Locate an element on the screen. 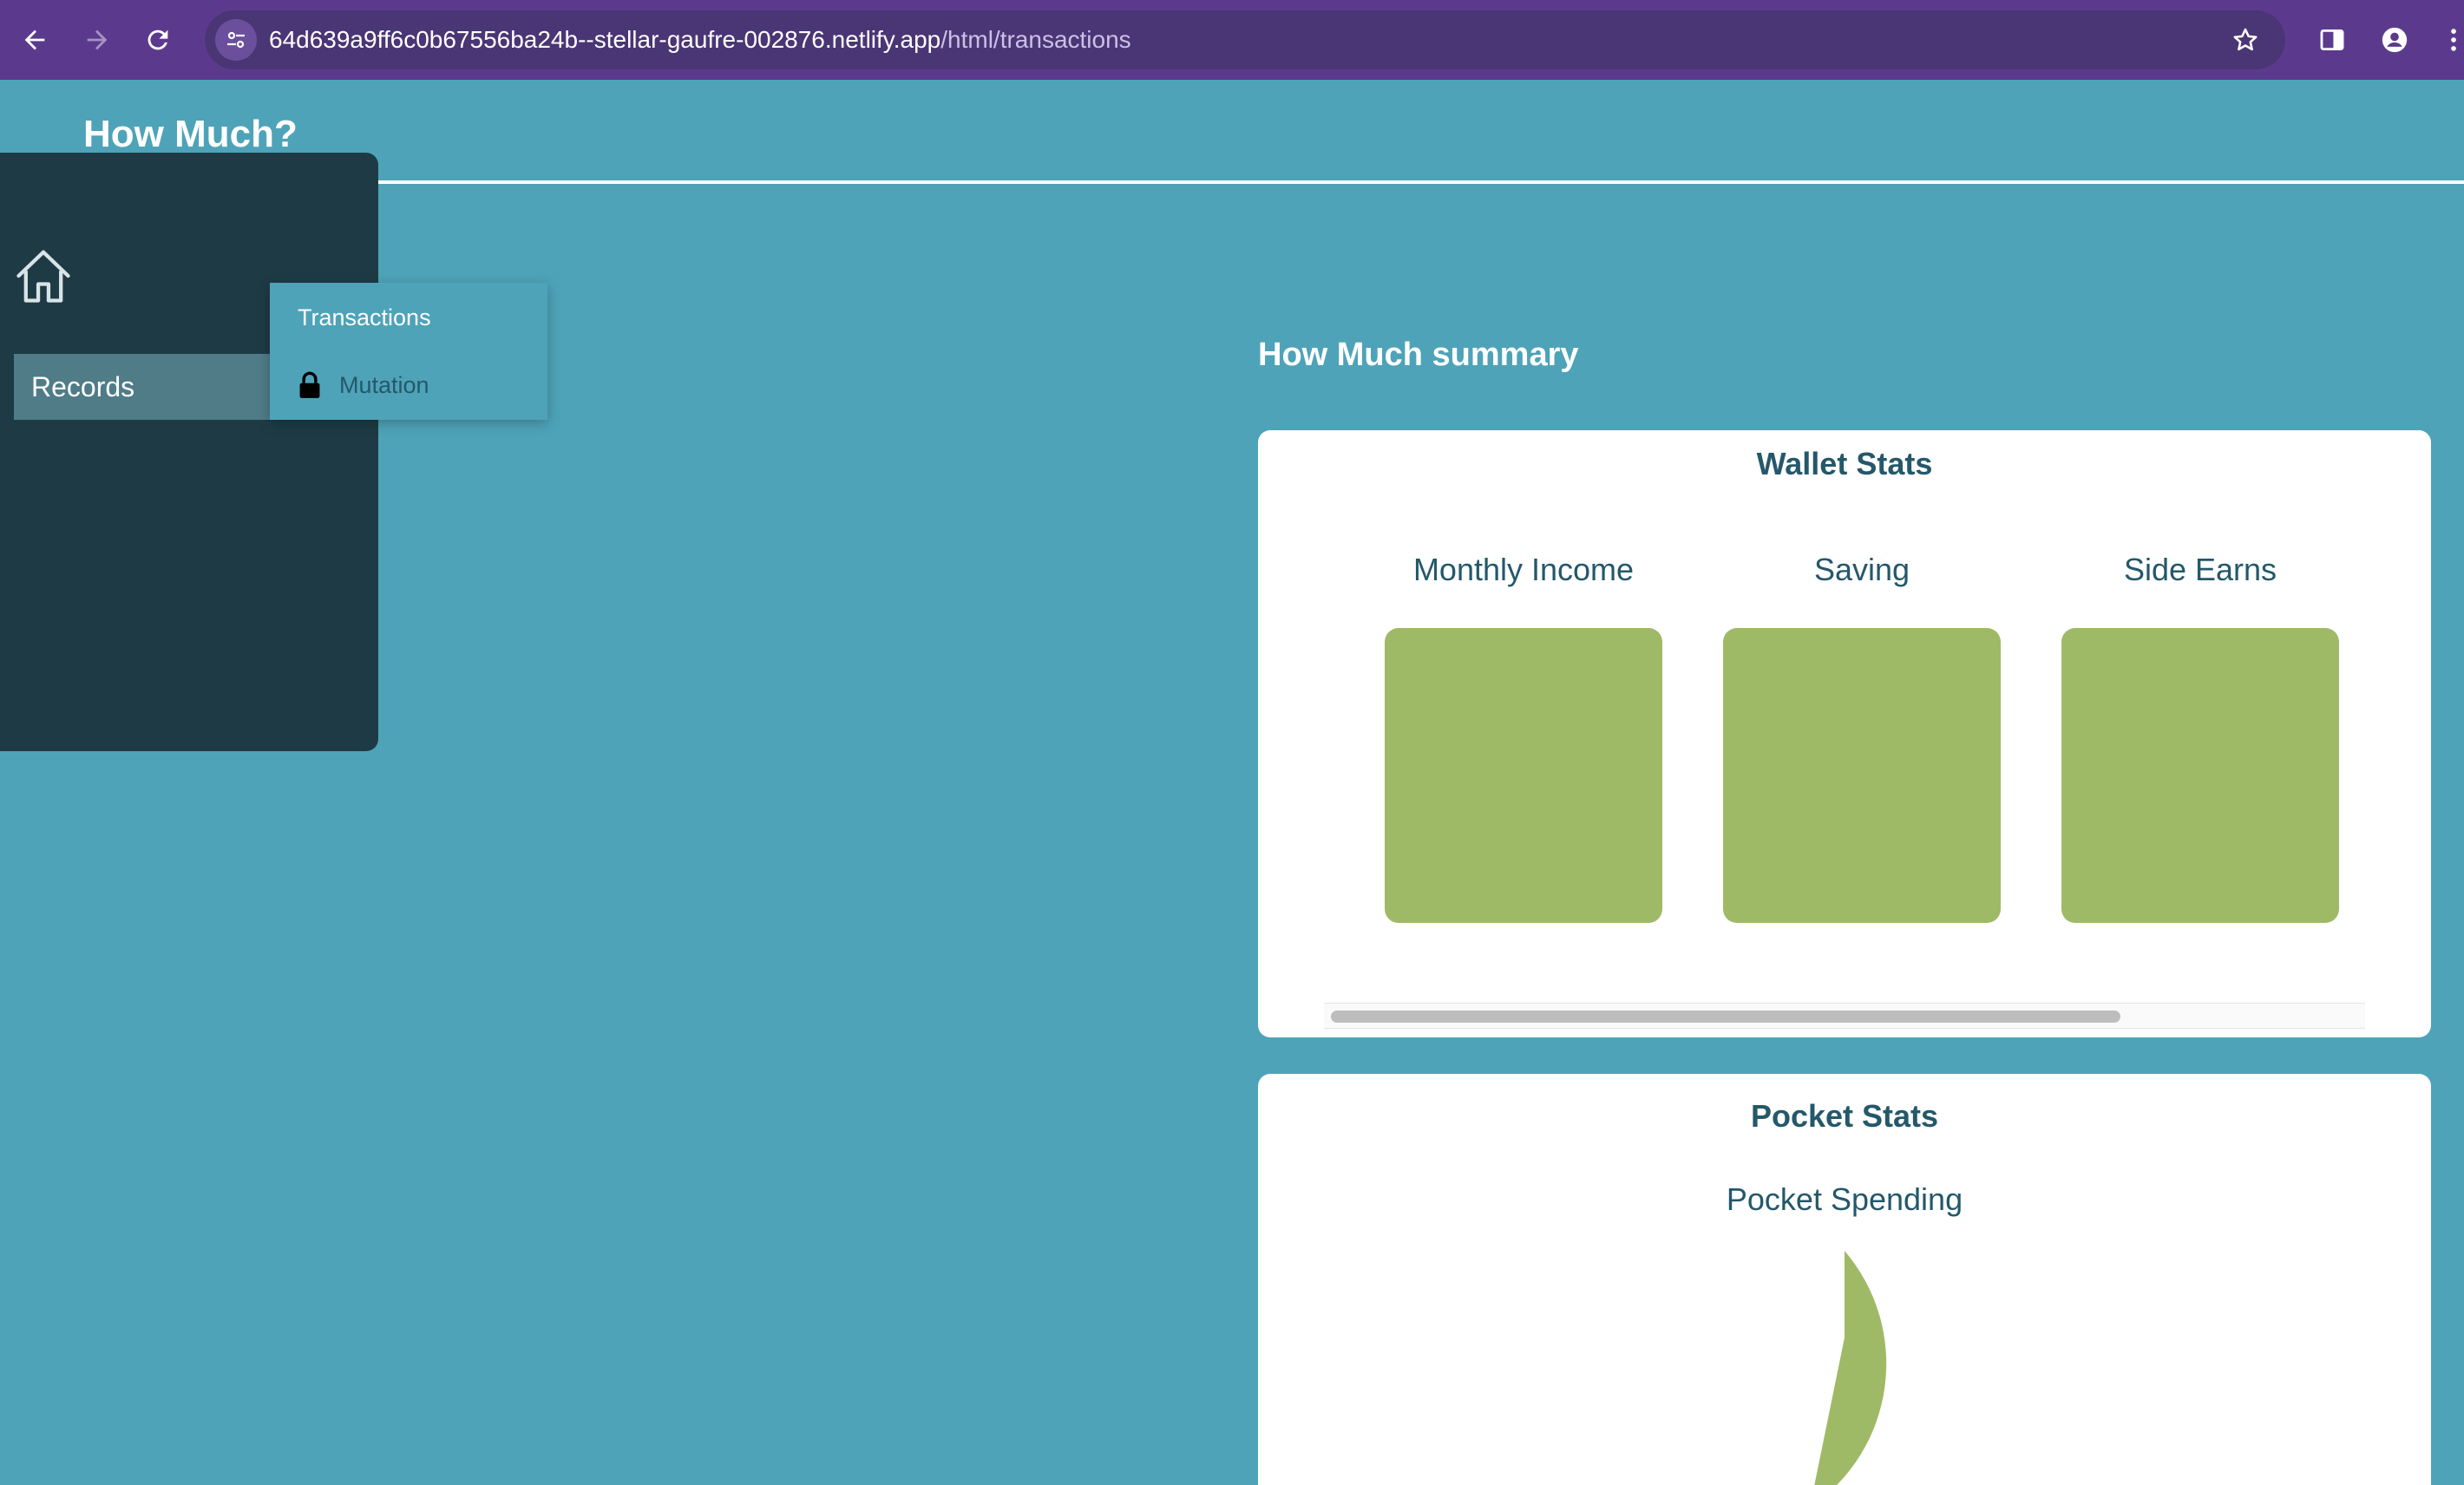 The width and height of the screenshot is (2464, 1485). arrow-right-icon is located at coordinates (97, 39).